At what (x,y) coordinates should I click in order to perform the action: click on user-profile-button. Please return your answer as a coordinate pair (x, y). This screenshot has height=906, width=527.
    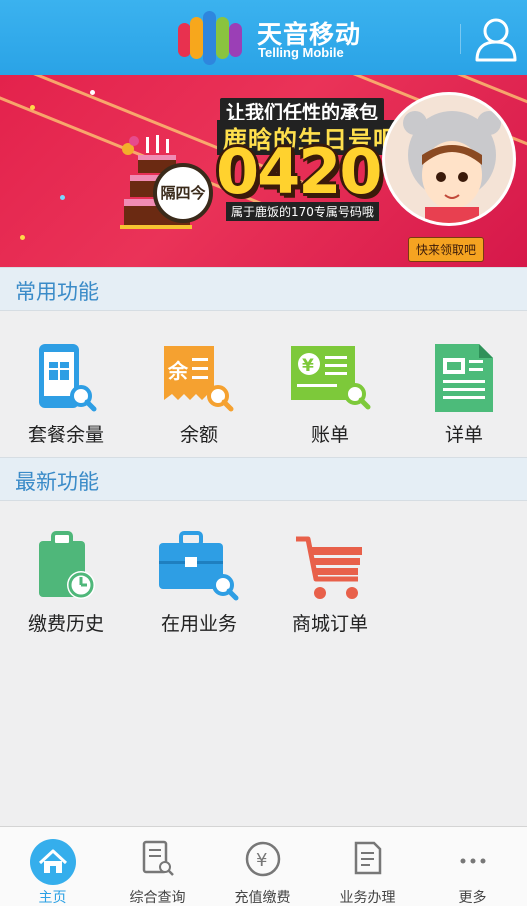
    Looking at the image, I should click on (496, 39).